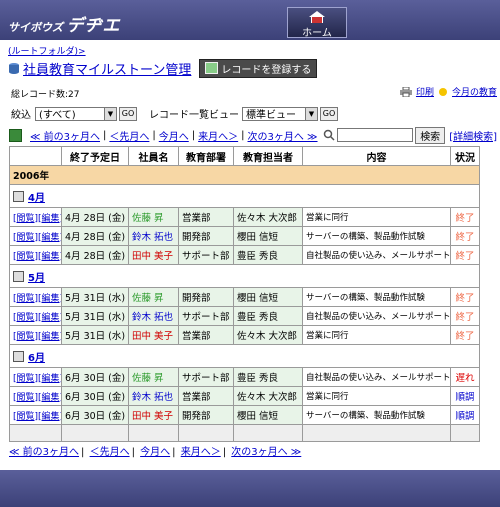 The image size is (500, 507). What do you see at coordinates (110, 452) in the screenshot?
I see `bottom-nav-prev: ＜先月へ` at bounding box center [110, 452].